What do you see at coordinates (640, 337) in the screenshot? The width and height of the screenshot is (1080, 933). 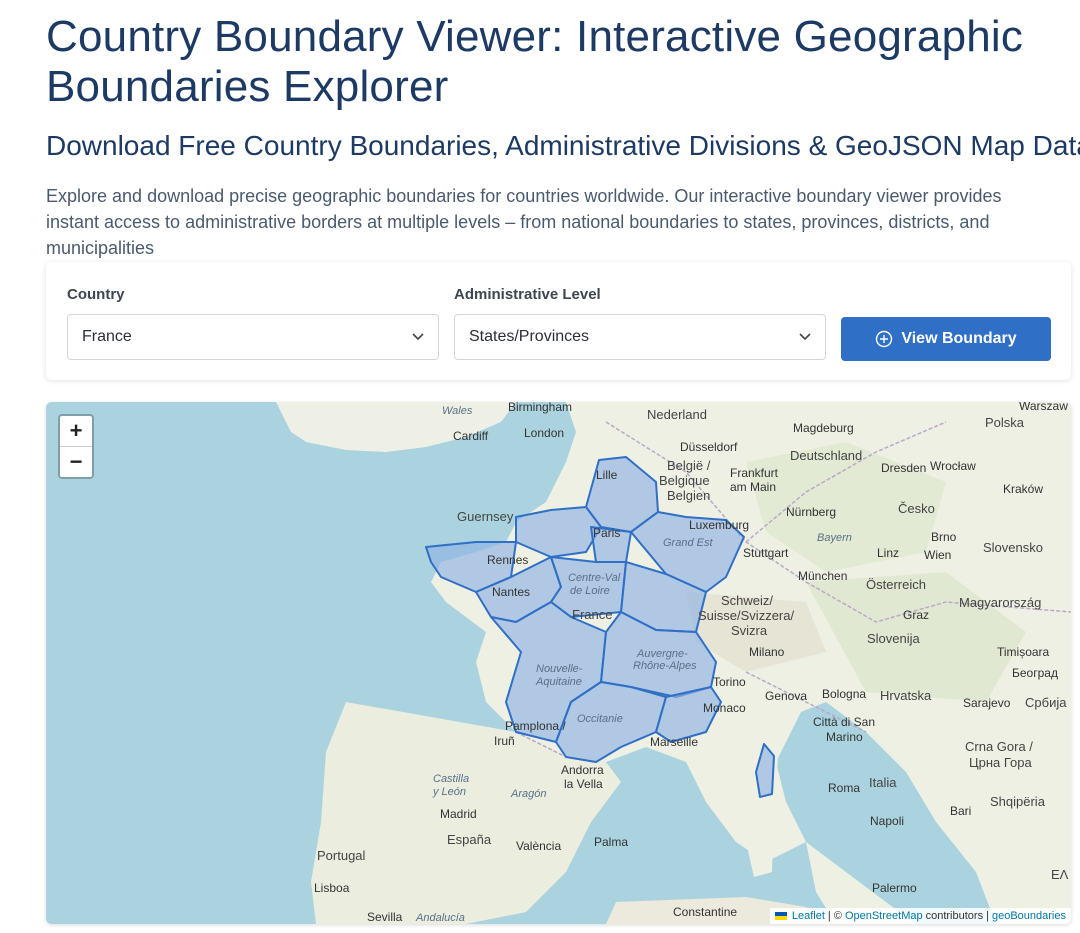 I see `admin-level-select: States/Provinces` at bounding box center [640, 337].